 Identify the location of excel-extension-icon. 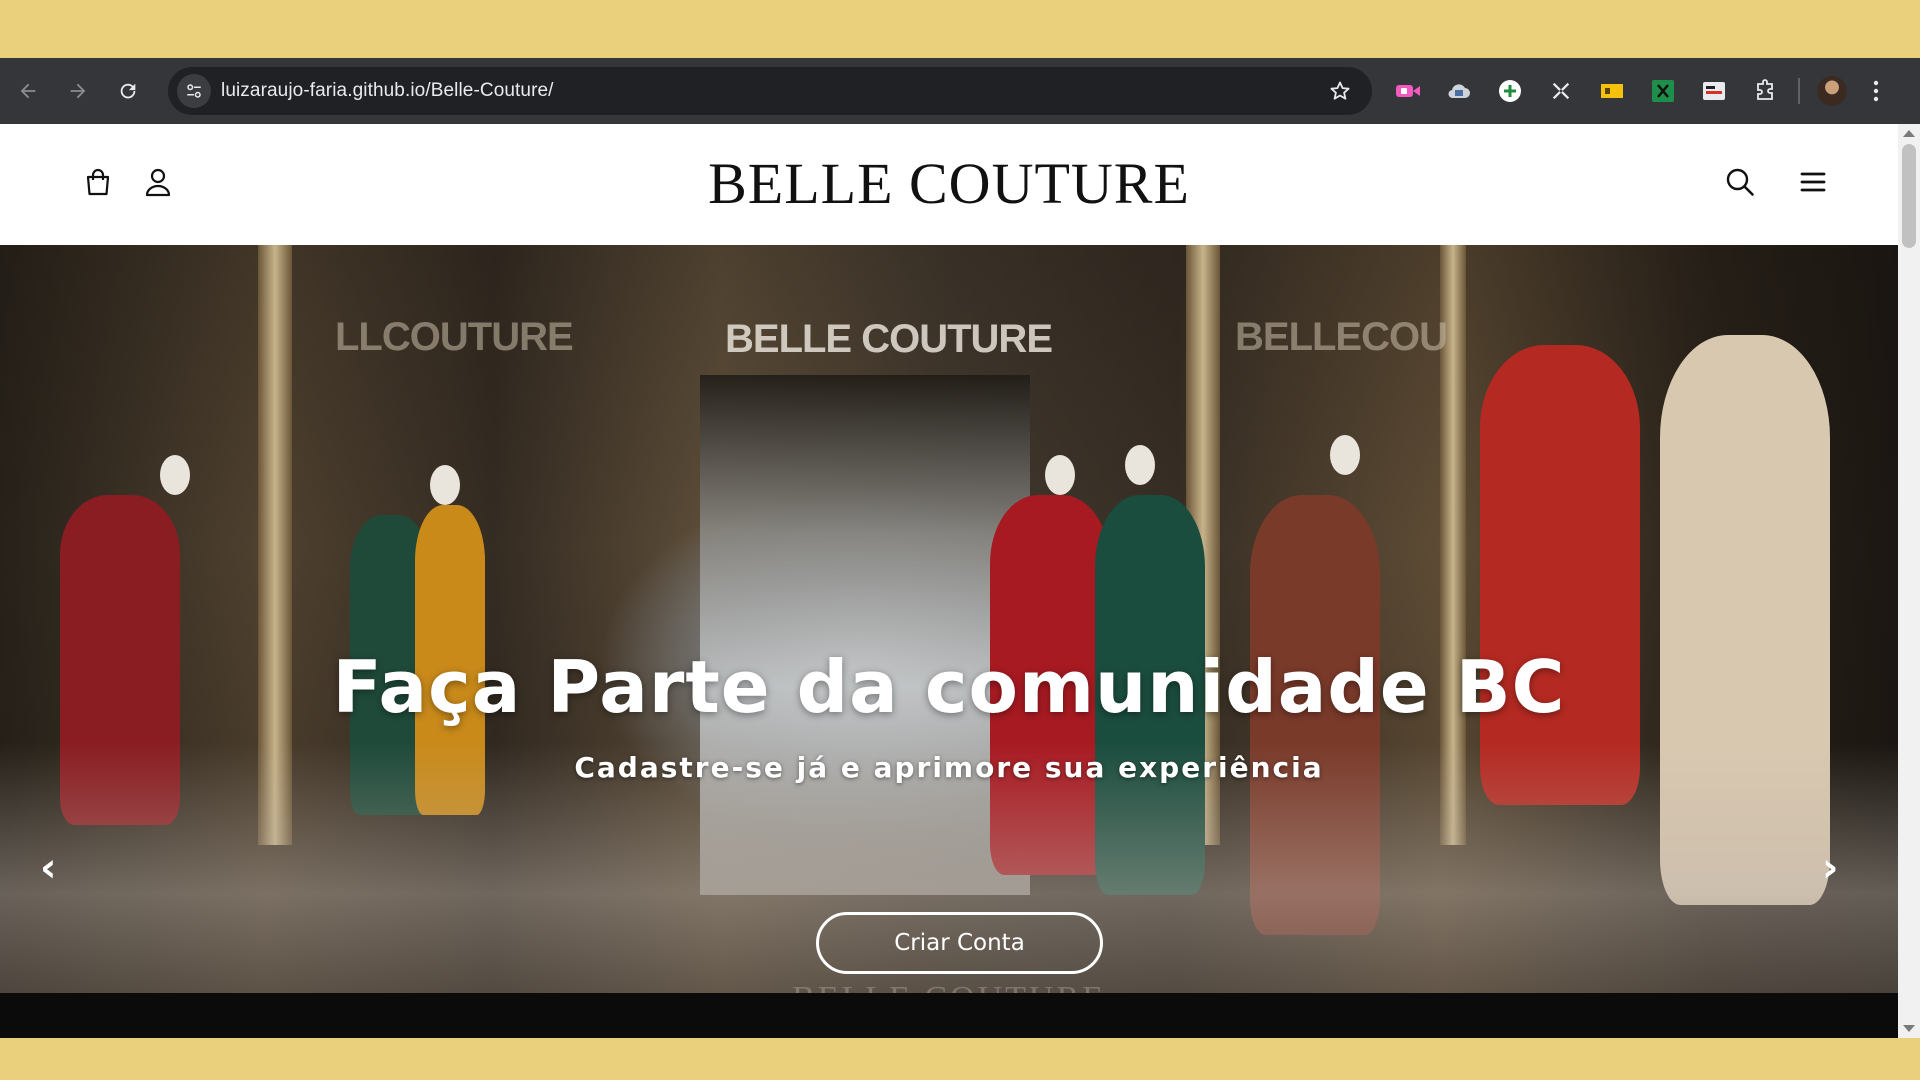
(1663, 91).